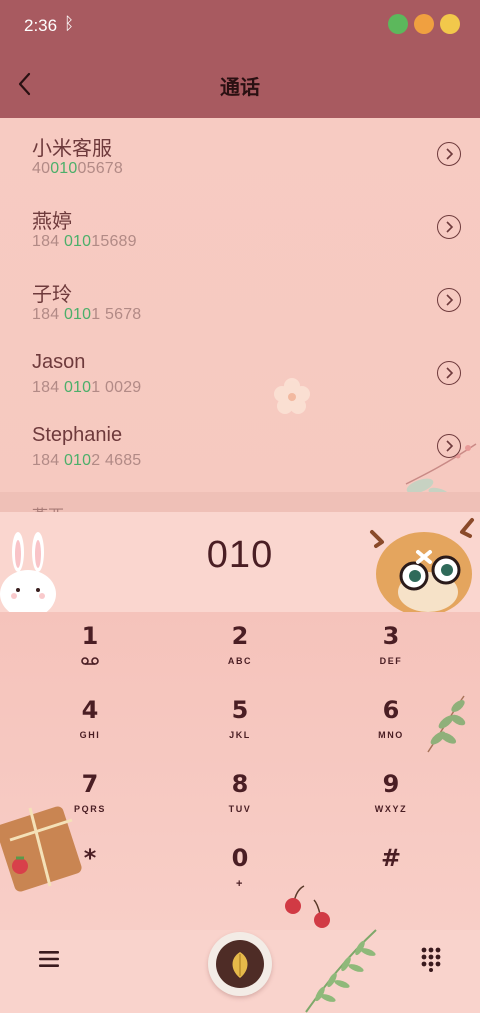  What do you see at coordinates (240, 884) in the screenshot?
I see `key-letters: +` at bounding box center [240, 884].